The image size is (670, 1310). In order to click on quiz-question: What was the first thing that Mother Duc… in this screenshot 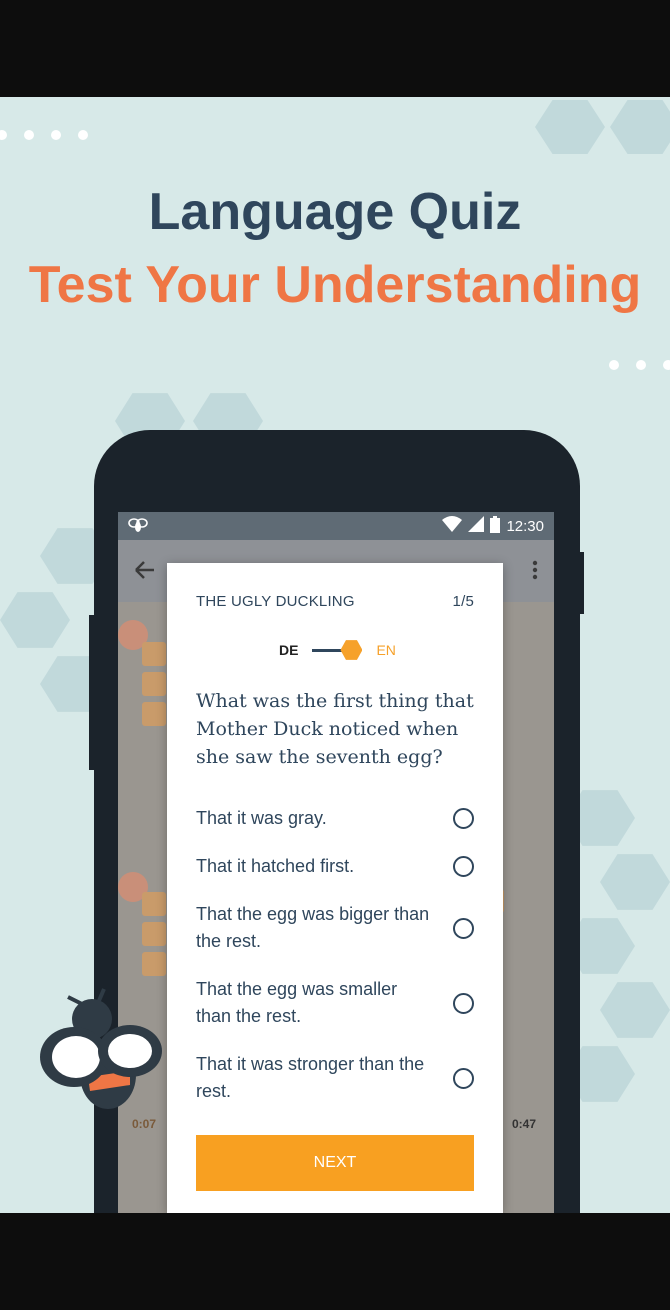, I will do `click(335, 729)`.